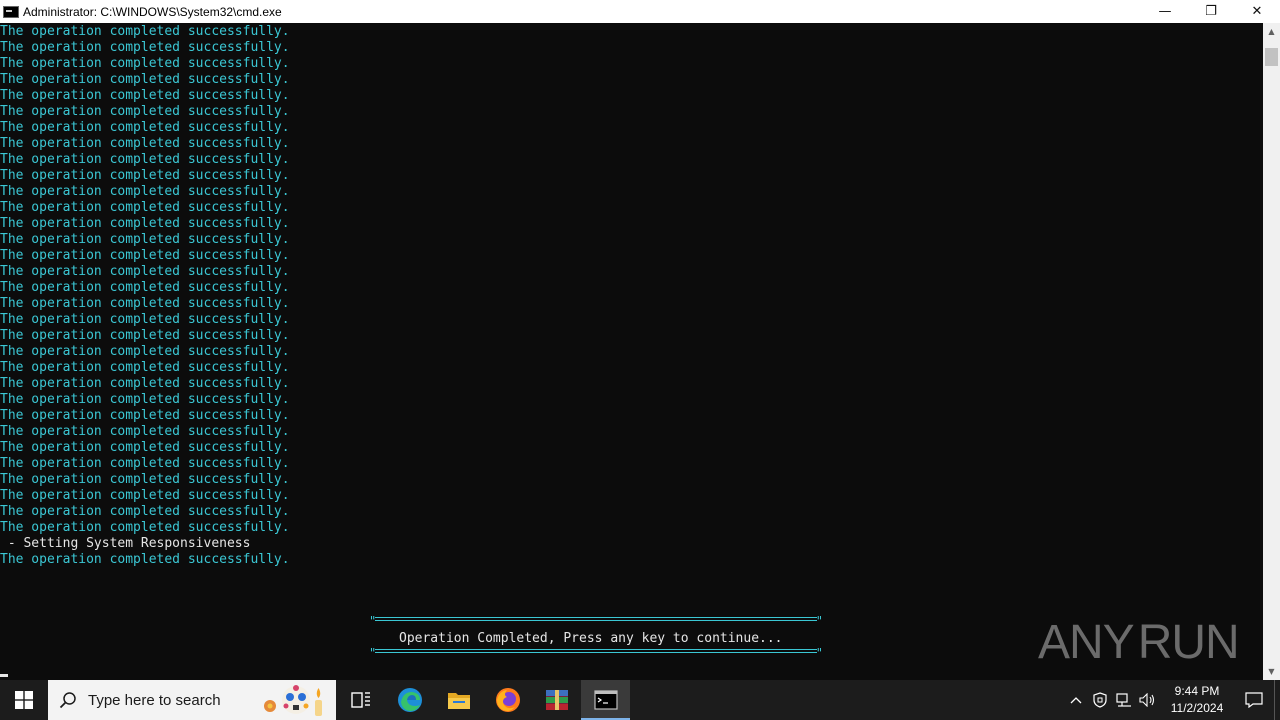 The width and height of the screenshot is (1280, 720). I want to click on cmd-taskbar-button, so click(605, 700).